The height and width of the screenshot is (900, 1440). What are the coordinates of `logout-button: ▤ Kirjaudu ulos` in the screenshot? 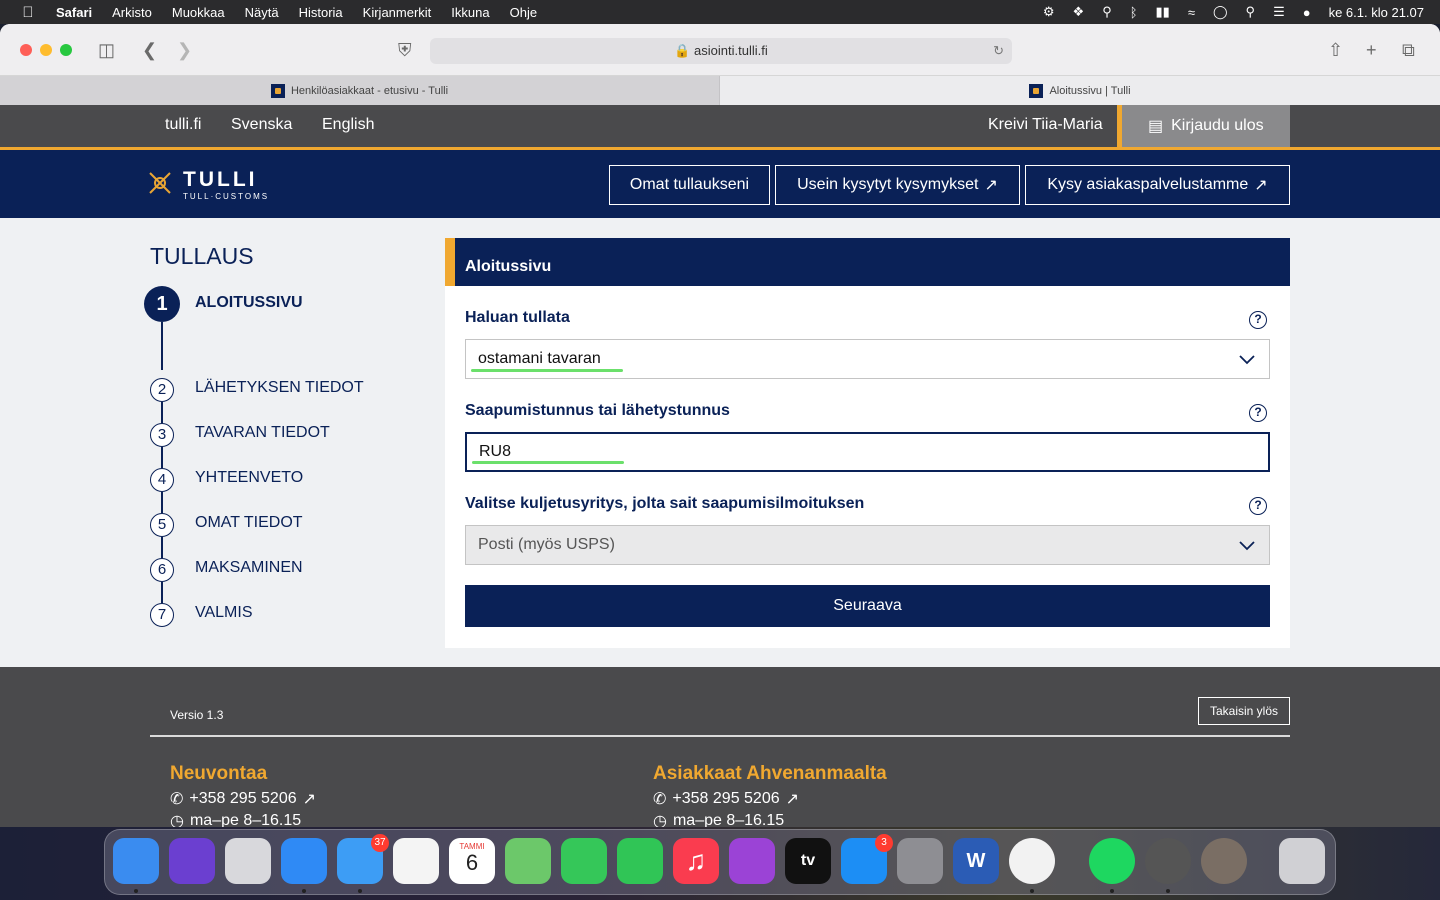 It's located at (1203, 126).